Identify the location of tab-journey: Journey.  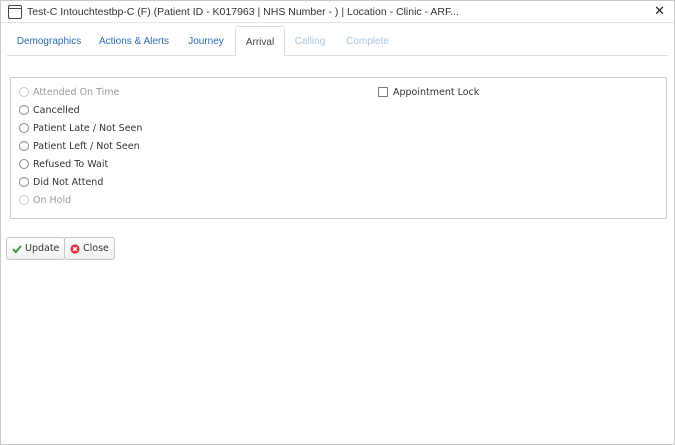
(206, 41).